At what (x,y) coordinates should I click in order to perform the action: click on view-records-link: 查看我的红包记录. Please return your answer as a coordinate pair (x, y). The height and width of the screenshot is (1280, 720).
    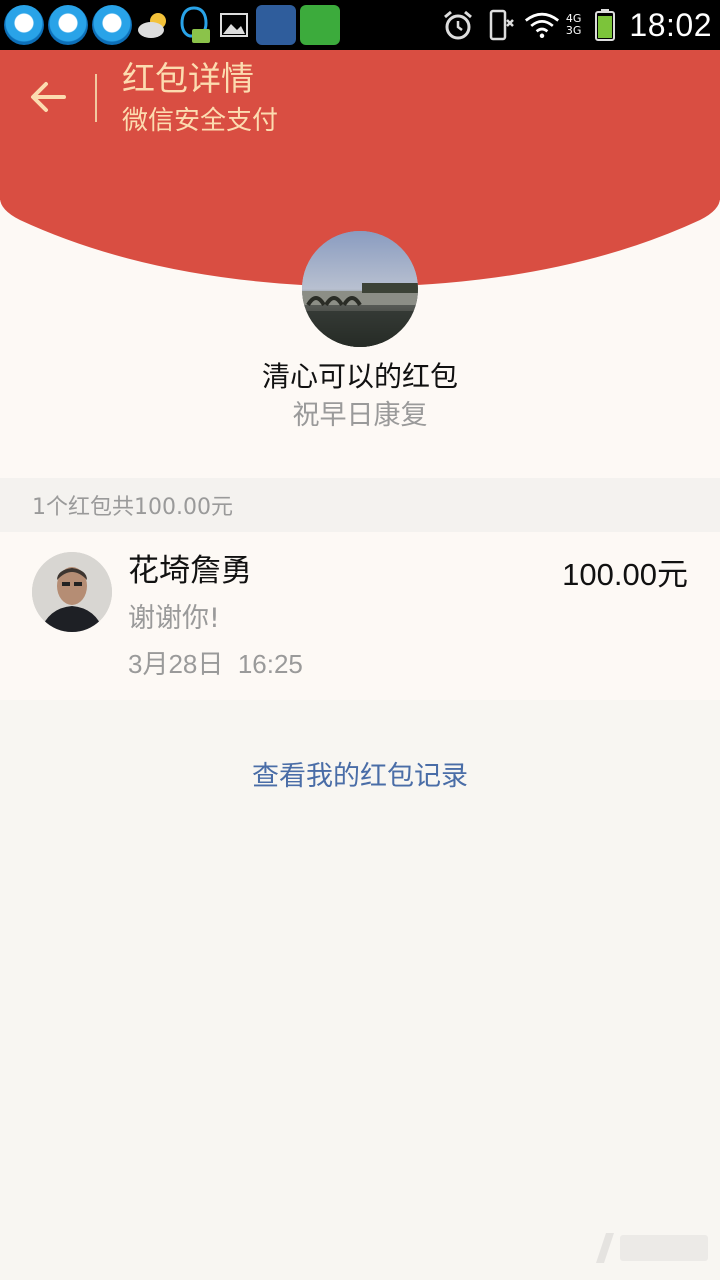
    Looking at the image, I should click on (360, 777).